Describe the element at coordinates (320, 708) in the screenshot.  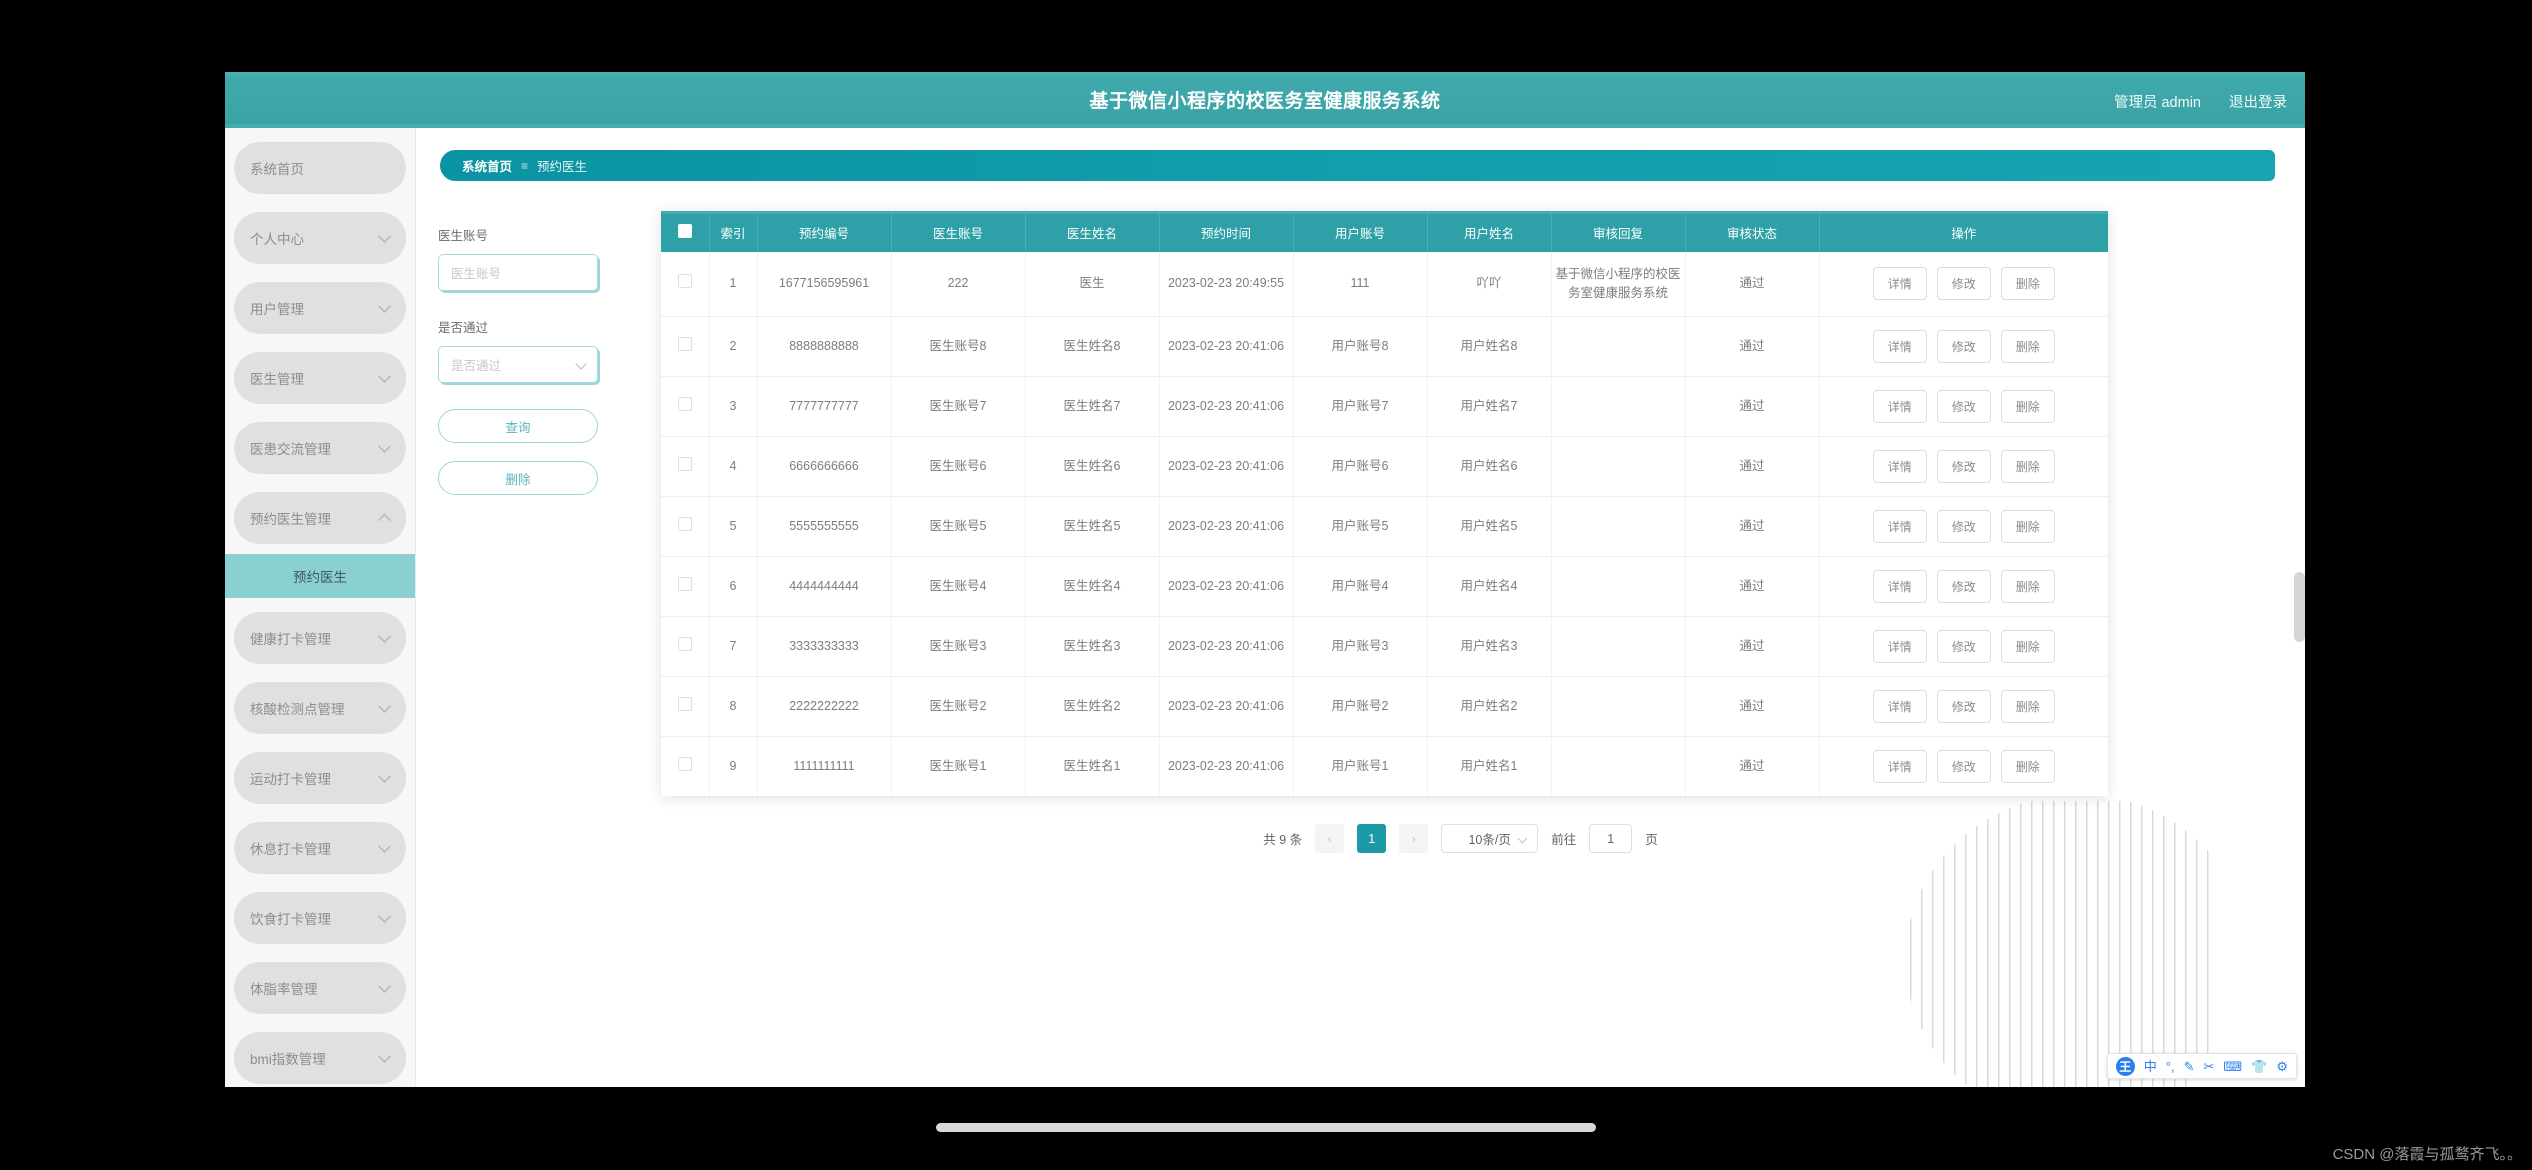
I see `sidebar-item-nucleic-test-site: 核酸检测点管理` at that location.